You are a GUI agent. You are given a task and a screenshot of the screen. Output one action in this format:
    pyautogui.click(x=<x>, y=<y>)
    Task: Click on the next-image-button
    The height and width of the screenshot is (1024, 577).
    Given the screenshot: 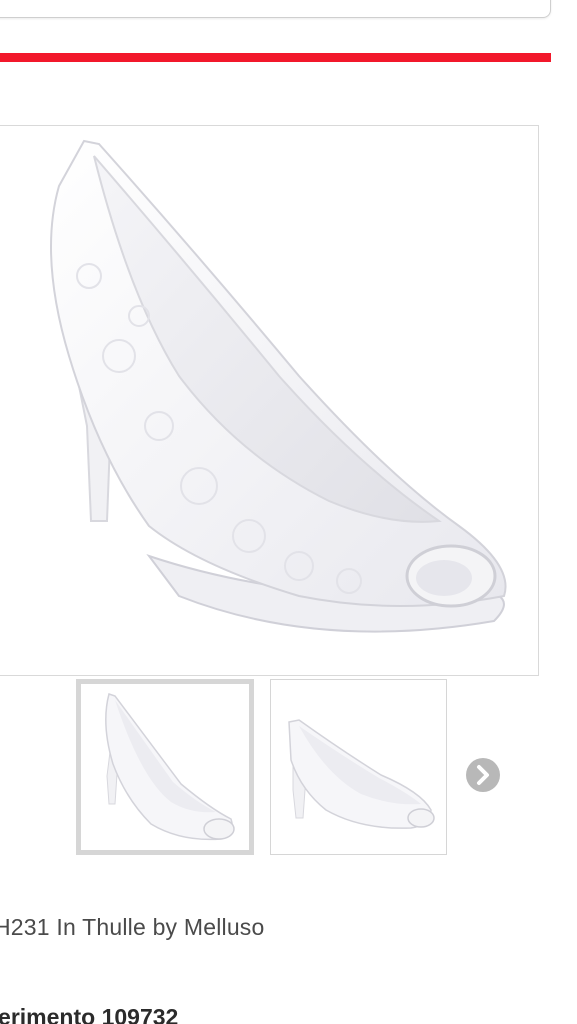 What is the action you would take?
    pyautogui.click(x=483, y=775)
    